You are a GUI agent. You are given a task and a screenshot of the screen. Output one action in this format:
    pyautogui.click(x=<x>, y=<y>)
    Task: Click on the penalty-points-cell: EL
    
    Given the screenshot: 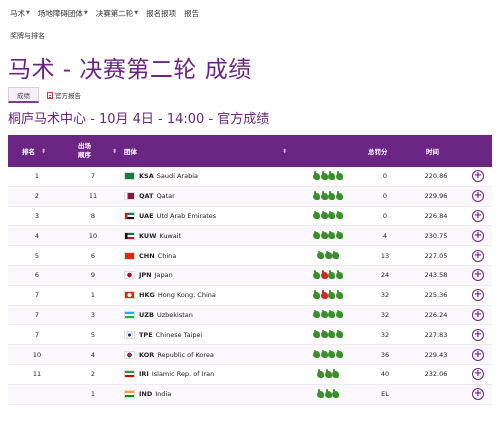 What is the action you would take?
    pyautogui.click(x=385, y=394)
    